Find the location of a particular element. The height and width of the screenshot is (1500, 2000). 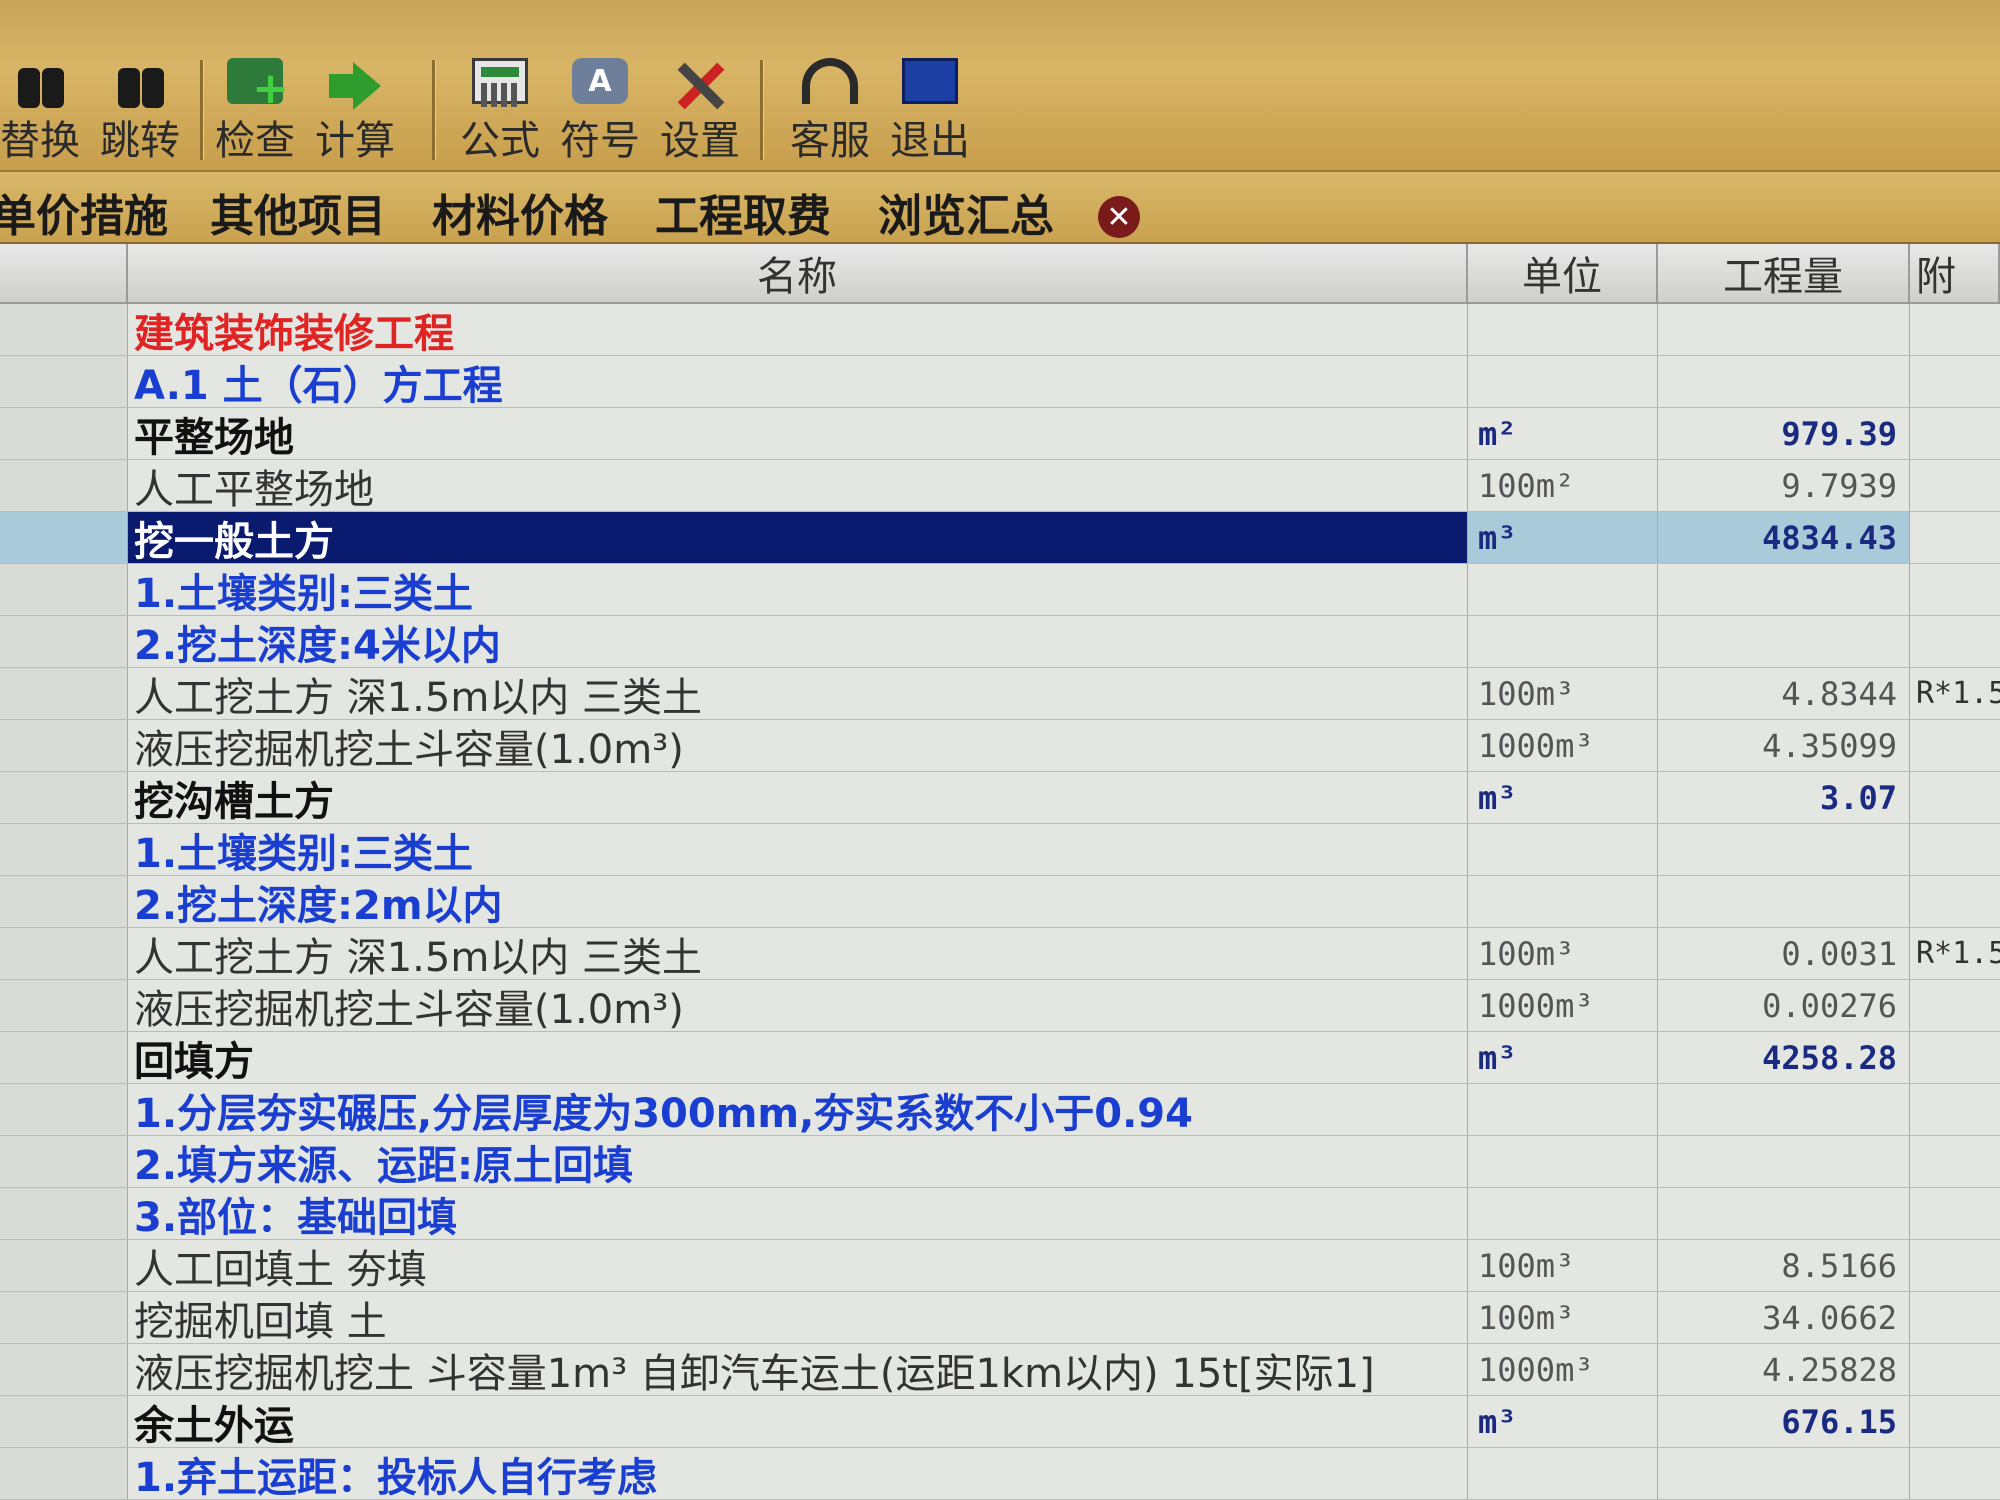

name-cell: A.1 土（石）方工程 is located at coordinates (798, 381).